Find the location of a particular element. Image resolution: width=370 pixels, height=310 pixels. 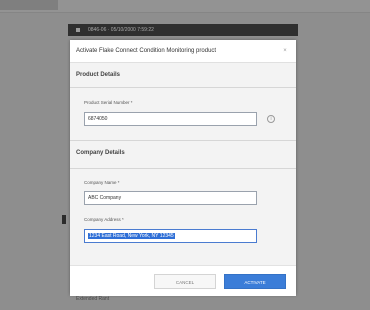

close-icon: × is located at coordinates (285, 51).